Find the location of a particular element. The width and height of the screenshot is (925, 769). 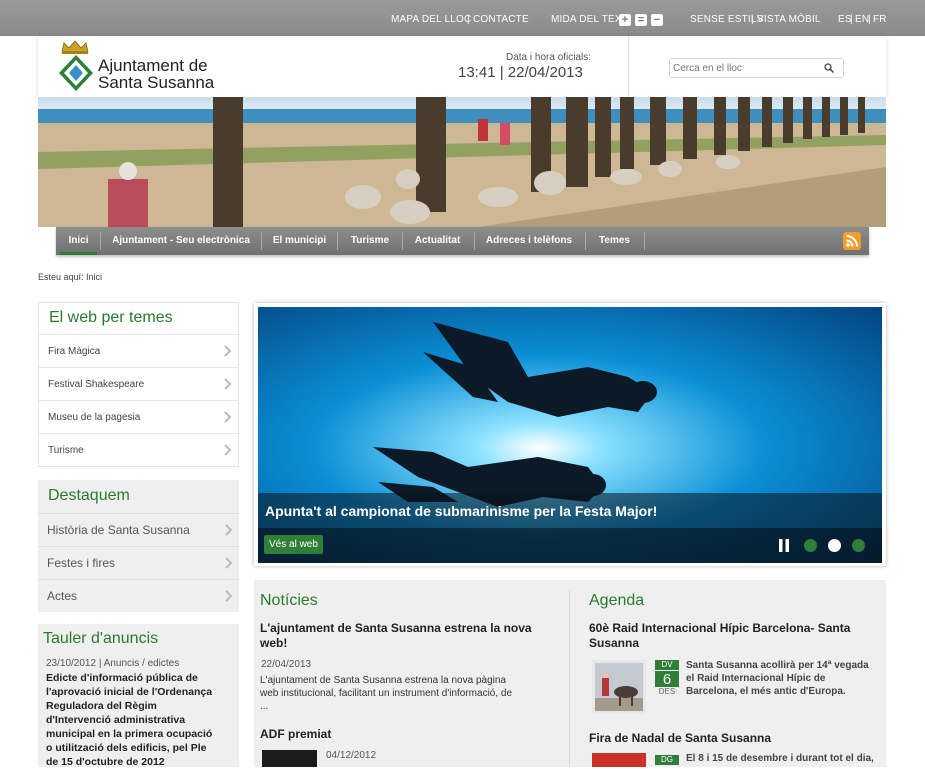

themes-title: El web per temes is located at coordinates (111, 317).